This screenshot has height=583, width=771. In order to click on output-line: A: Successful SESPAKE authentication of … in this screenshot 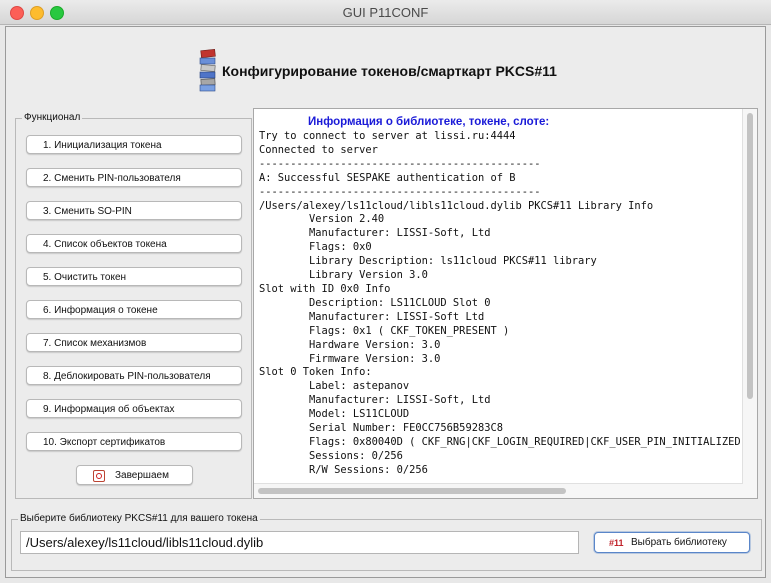, I will do `click(387, 177)`.